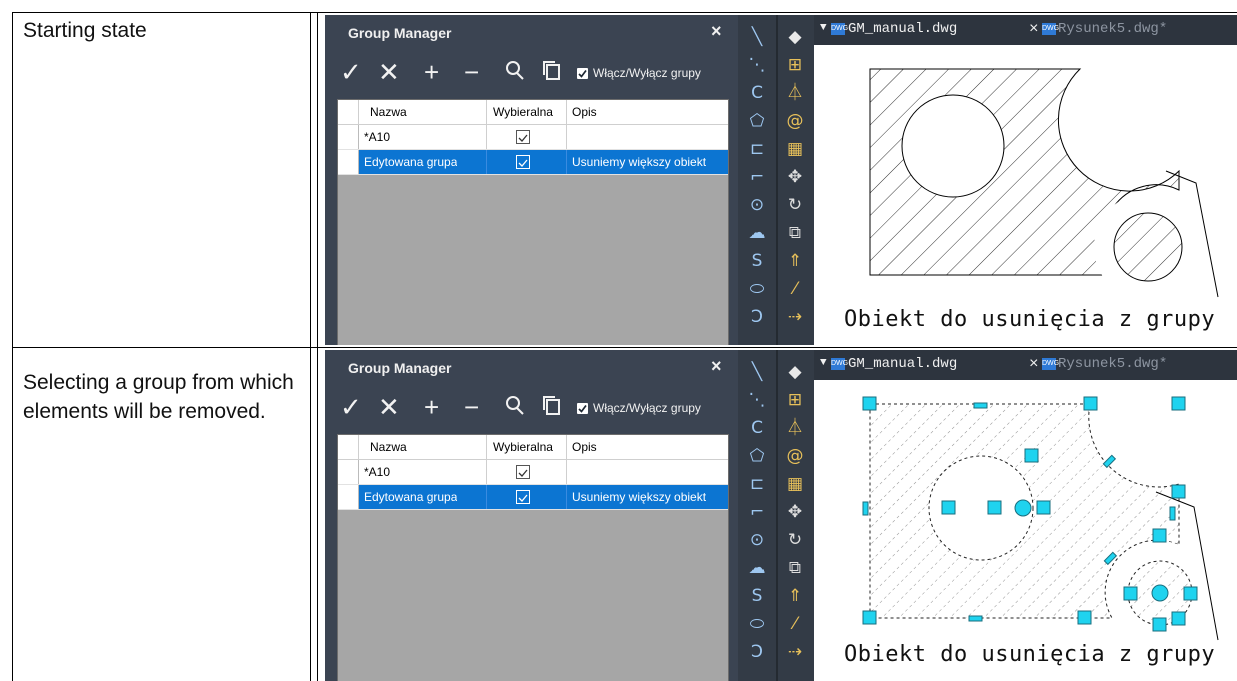 The width and height of the screenshot is (1237, 681). Describe the element at coordinates (1025, 365) in the screenshot. I see `document-tabs: ▼ DWG GM_manual.dwg × DWG Rysunek5.dwg*` at that location.